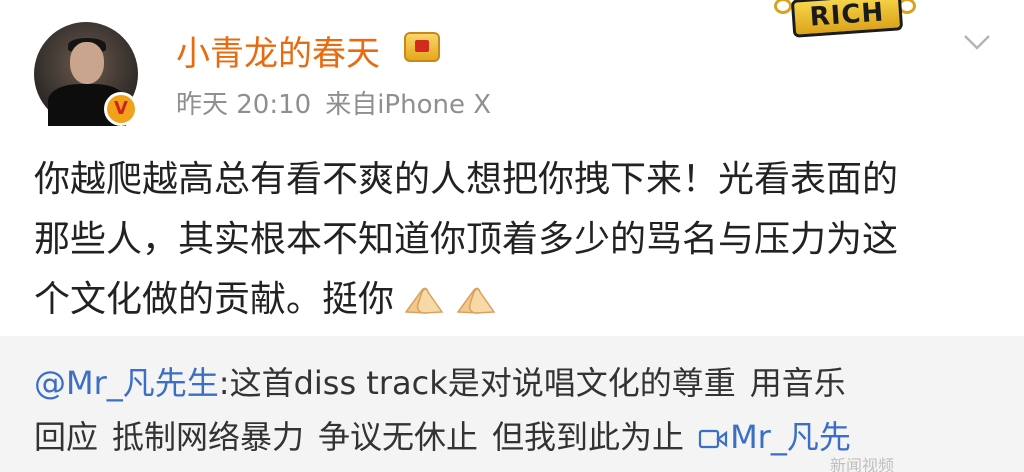  I want to click on repost-line2-b: 抵制网络暴力, so click(208, 437).